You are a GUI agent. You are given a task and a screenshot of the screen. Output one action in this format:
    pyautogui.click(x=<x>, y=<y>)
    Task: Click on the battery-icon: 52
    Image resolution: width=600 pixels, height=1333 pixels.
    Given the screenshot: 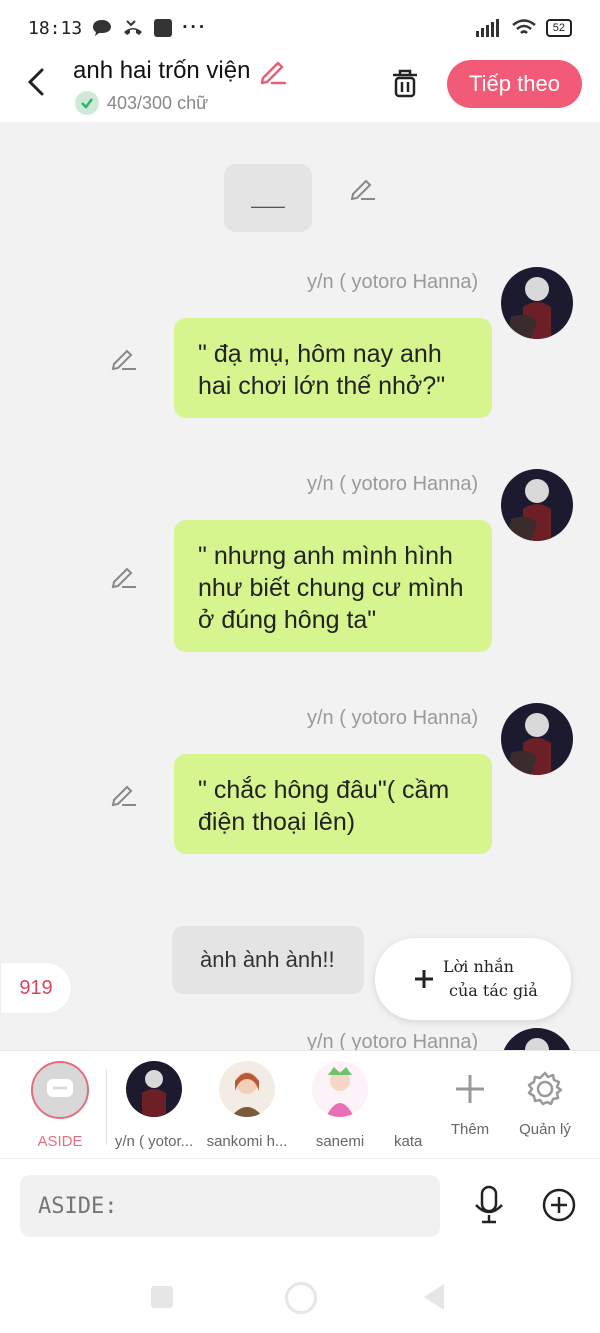 What is the action you would take?
    pyautogui.click(x=558, y=28)
    